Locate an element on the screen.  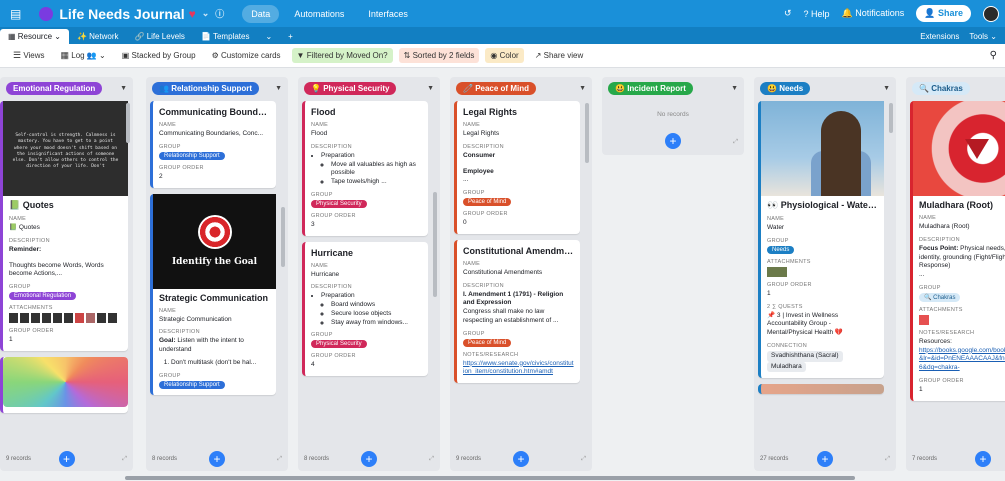
stack-header: 😃 Incident Report is located at coordinates (650, 88).